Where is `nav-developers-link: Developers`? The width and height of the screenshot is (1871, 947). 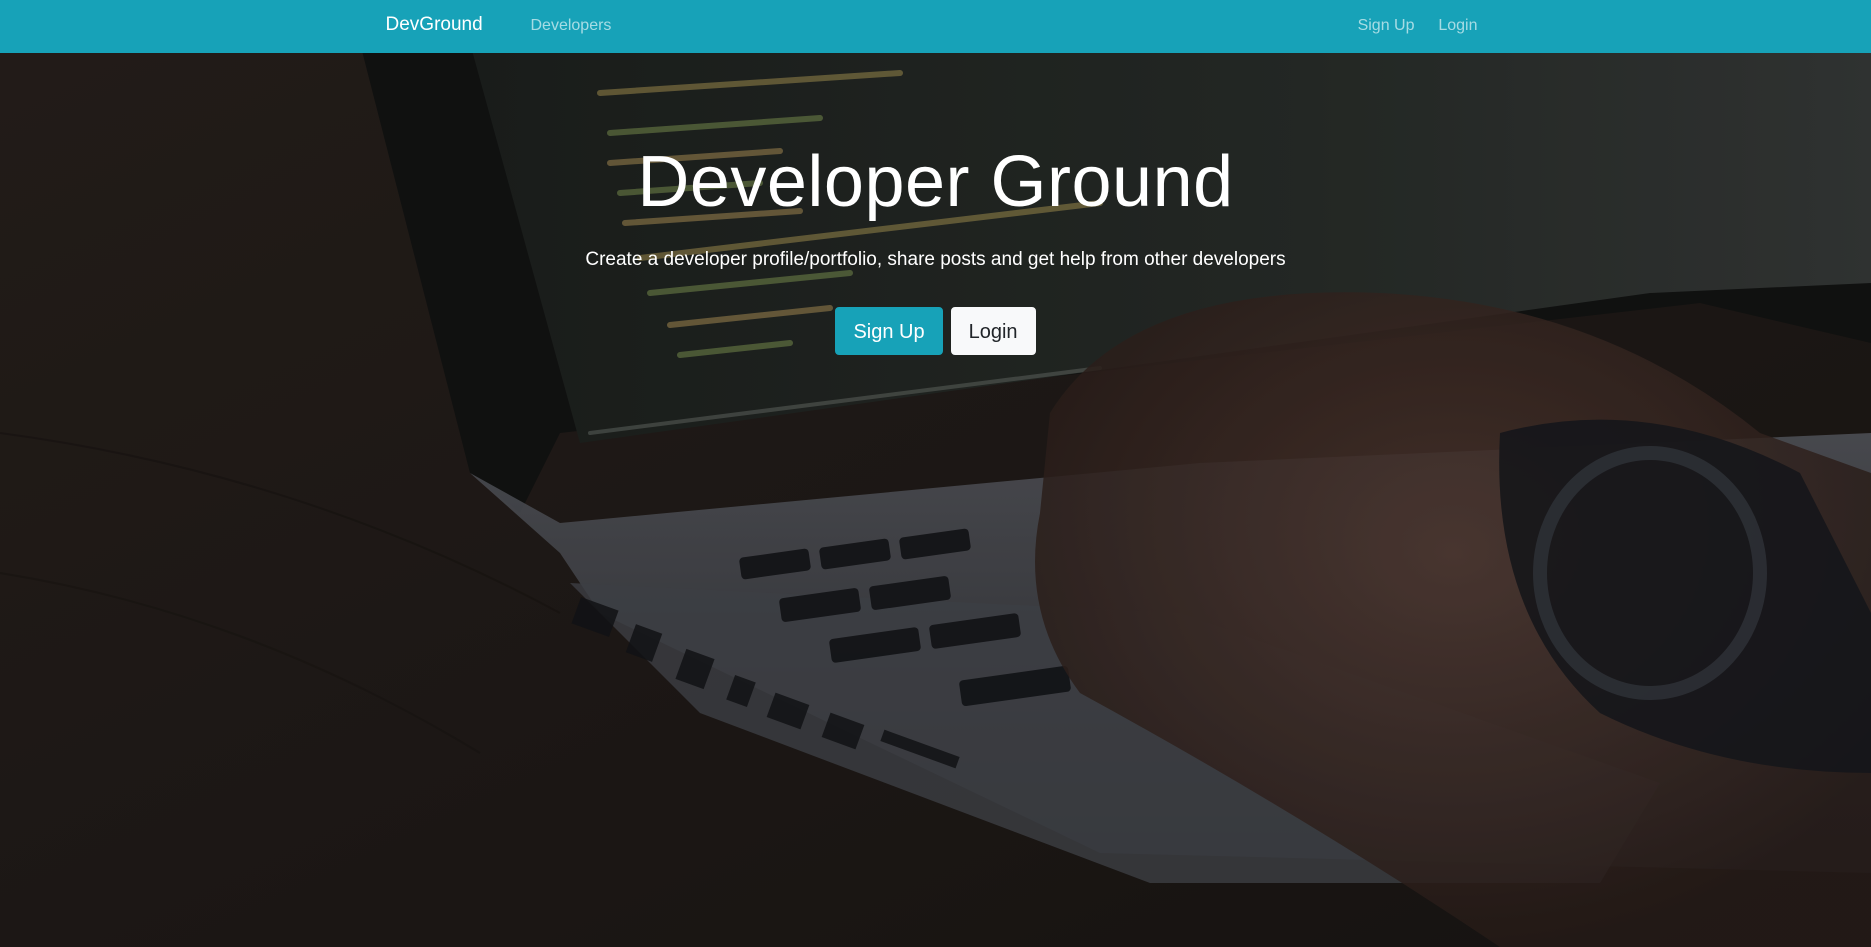
nav-developers-link: Developers is located at coordinates (571, 26).